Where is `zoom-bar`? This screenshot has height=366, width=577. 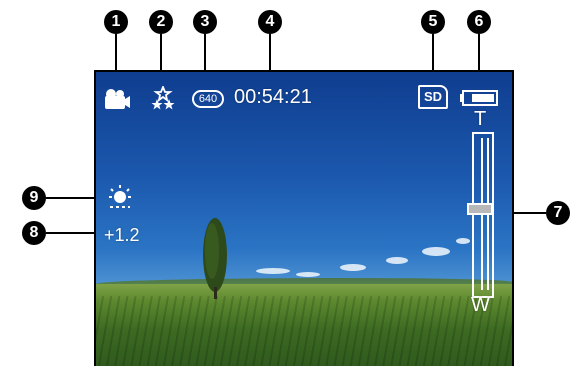 zoom-bar is located at coordinates (483, 215).